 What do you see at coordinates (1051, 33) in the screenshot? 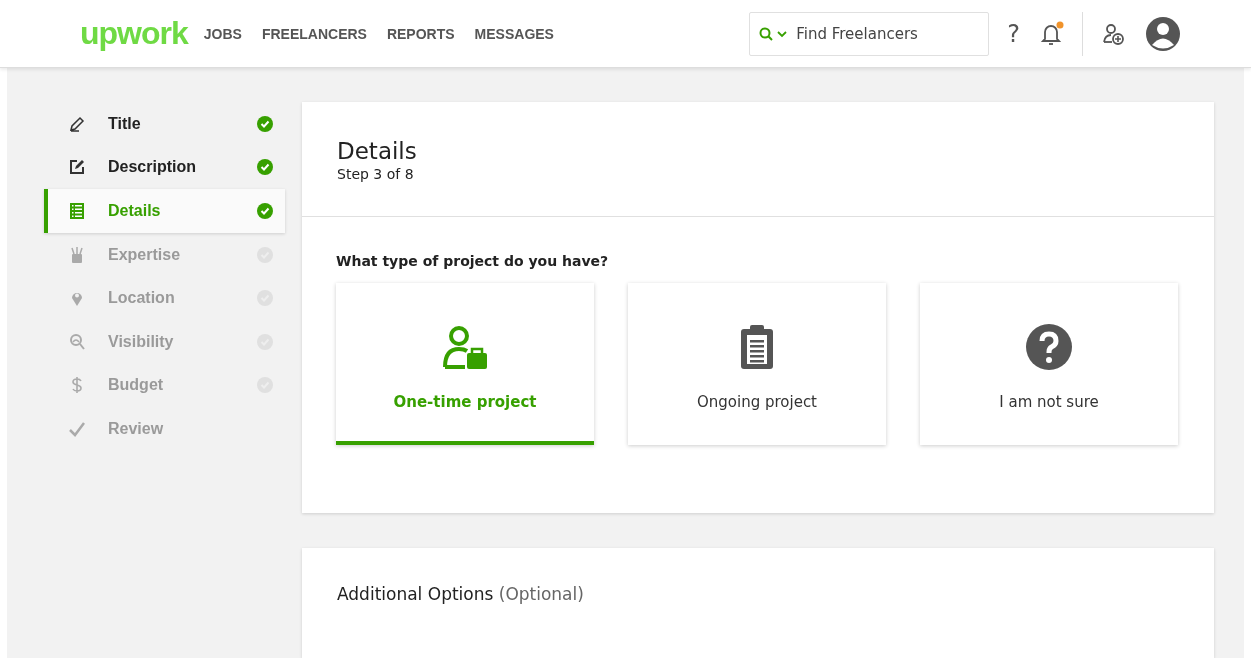
I see `notification-bell-icon` at bounding box center [1051, 33].